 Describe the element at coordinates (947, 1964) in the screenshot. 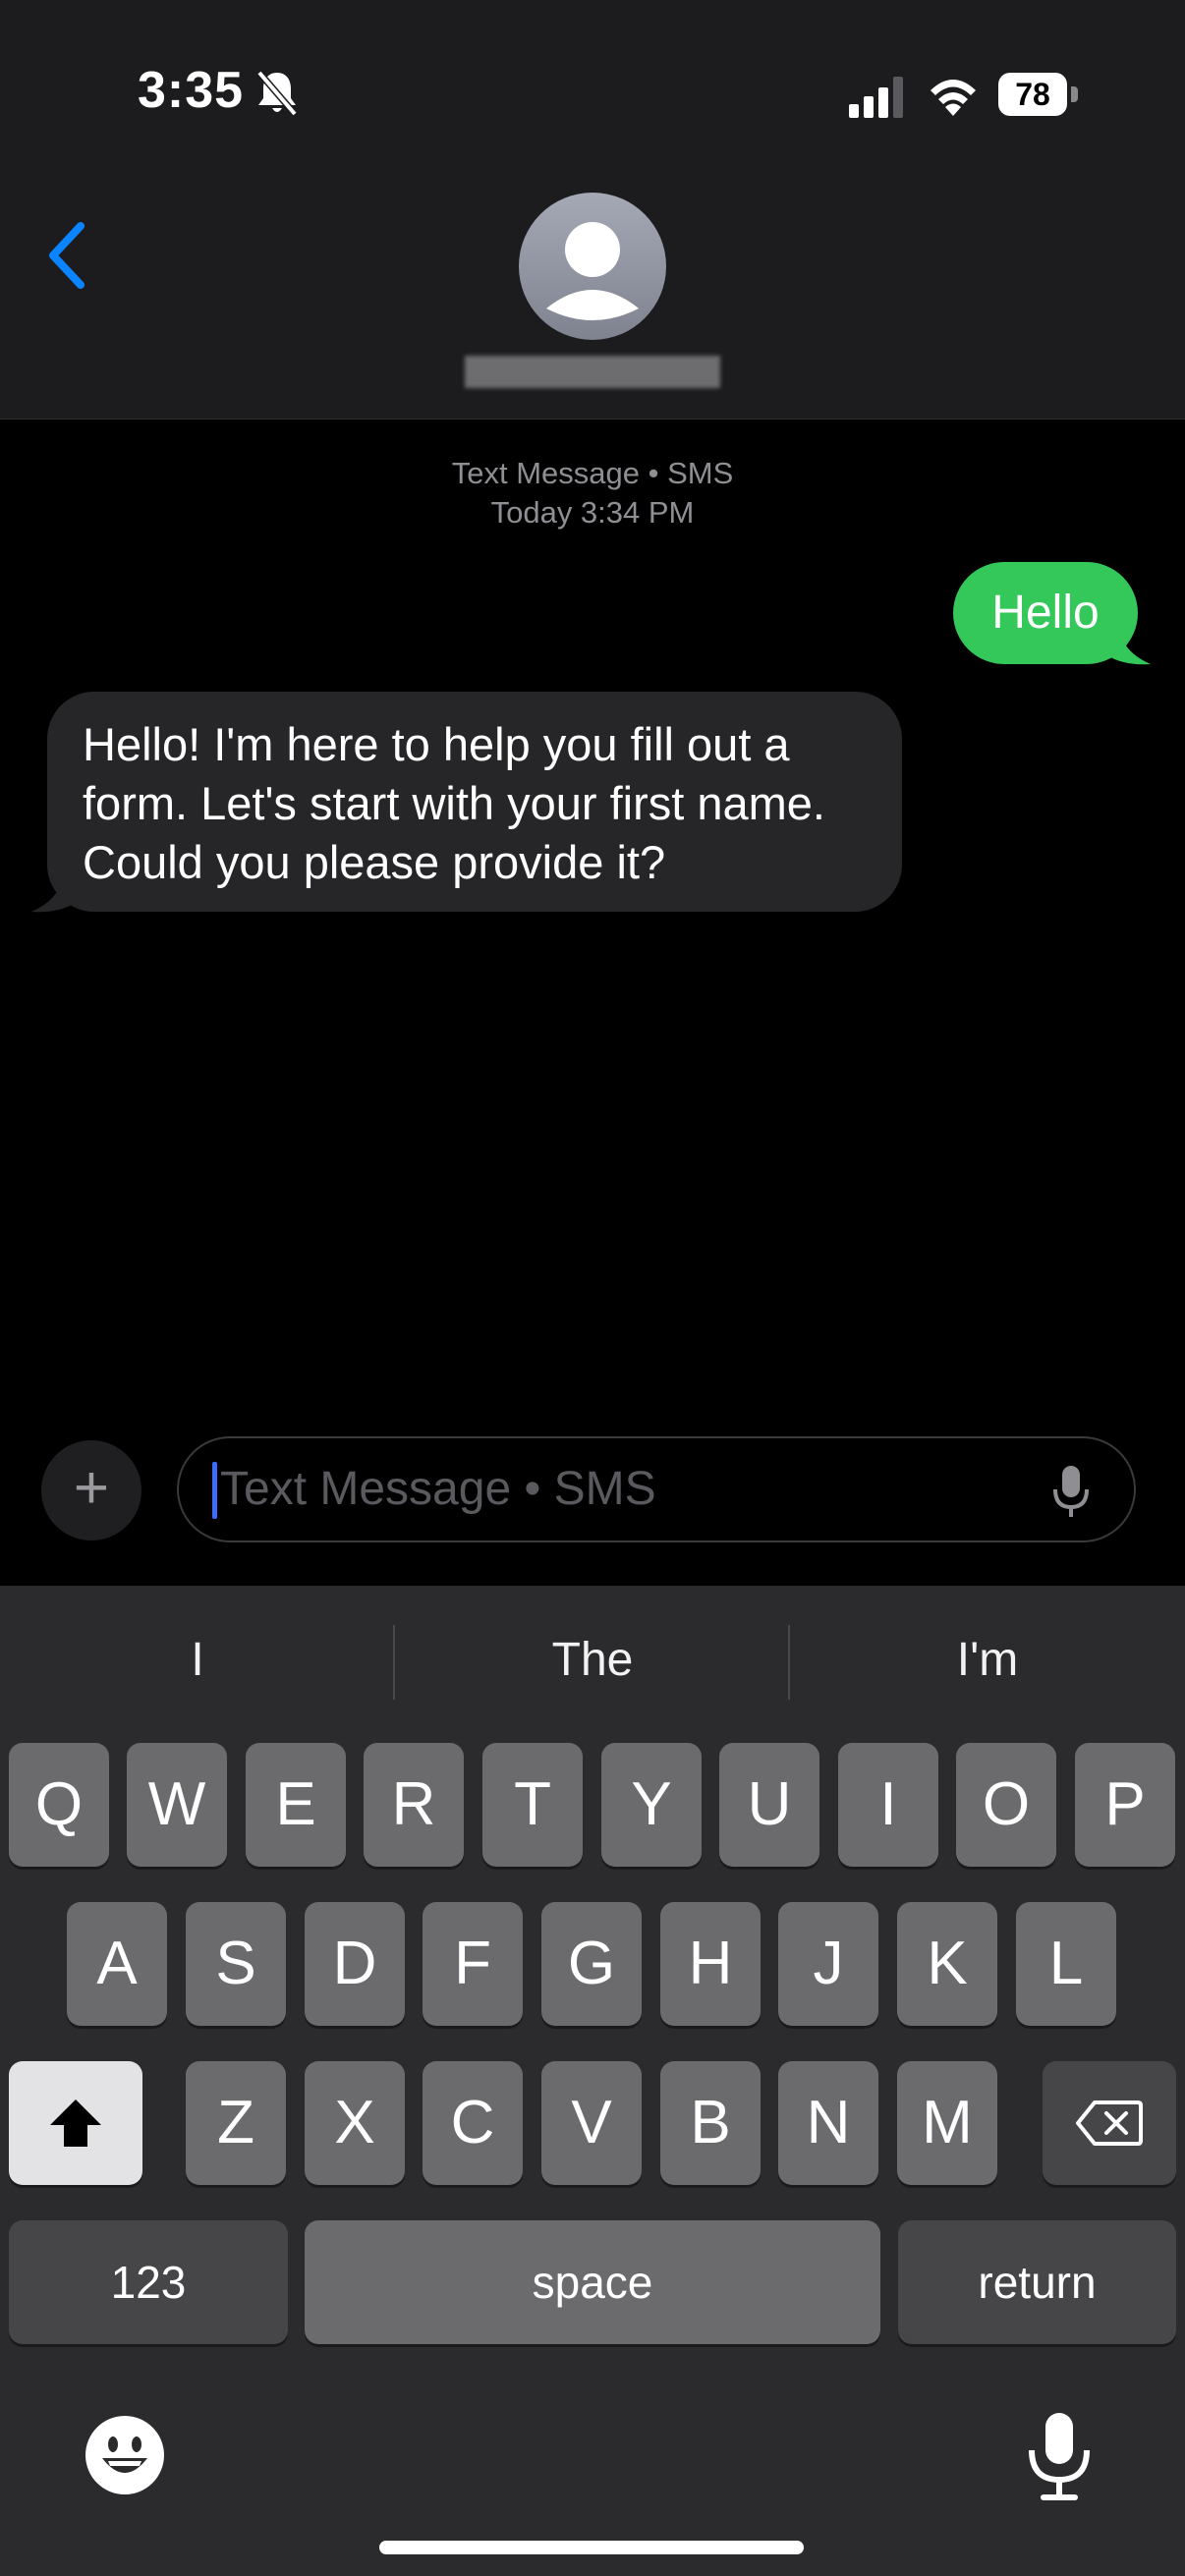

I see `key-k: K` at that location.